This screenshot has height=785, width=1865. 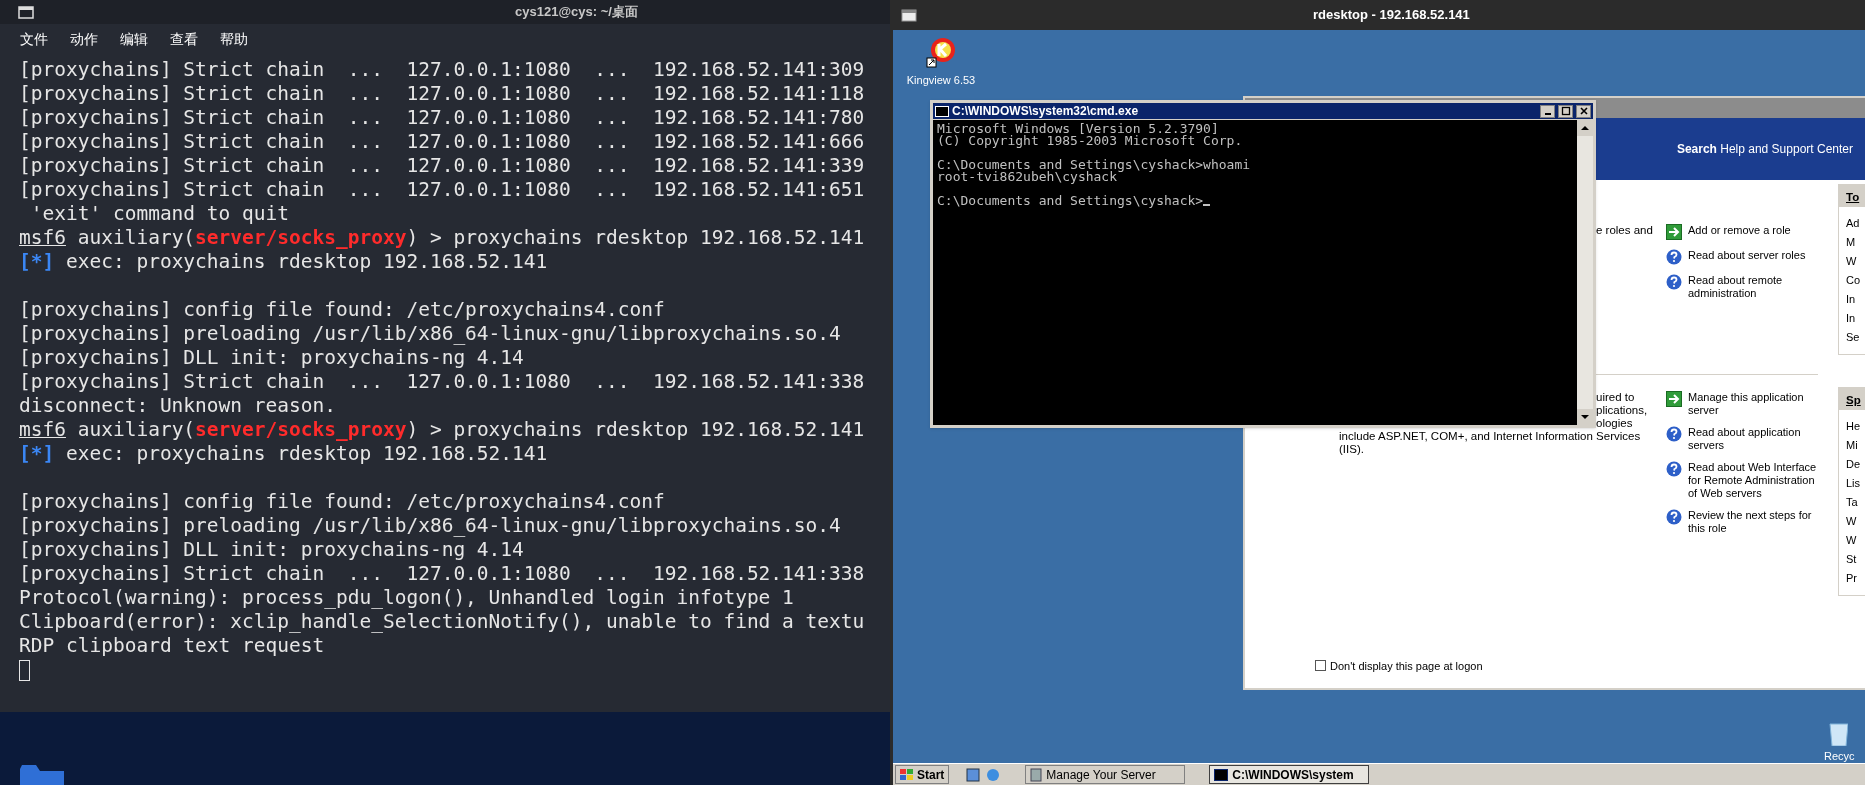 What do you see at coordinates (442, 165) in the screenshot?
I see `terminal-line: [proxychains] Strict chain ... 127.0.0.1:1080 ... 192.168.52.141:339` at bounding box center [442, 165].